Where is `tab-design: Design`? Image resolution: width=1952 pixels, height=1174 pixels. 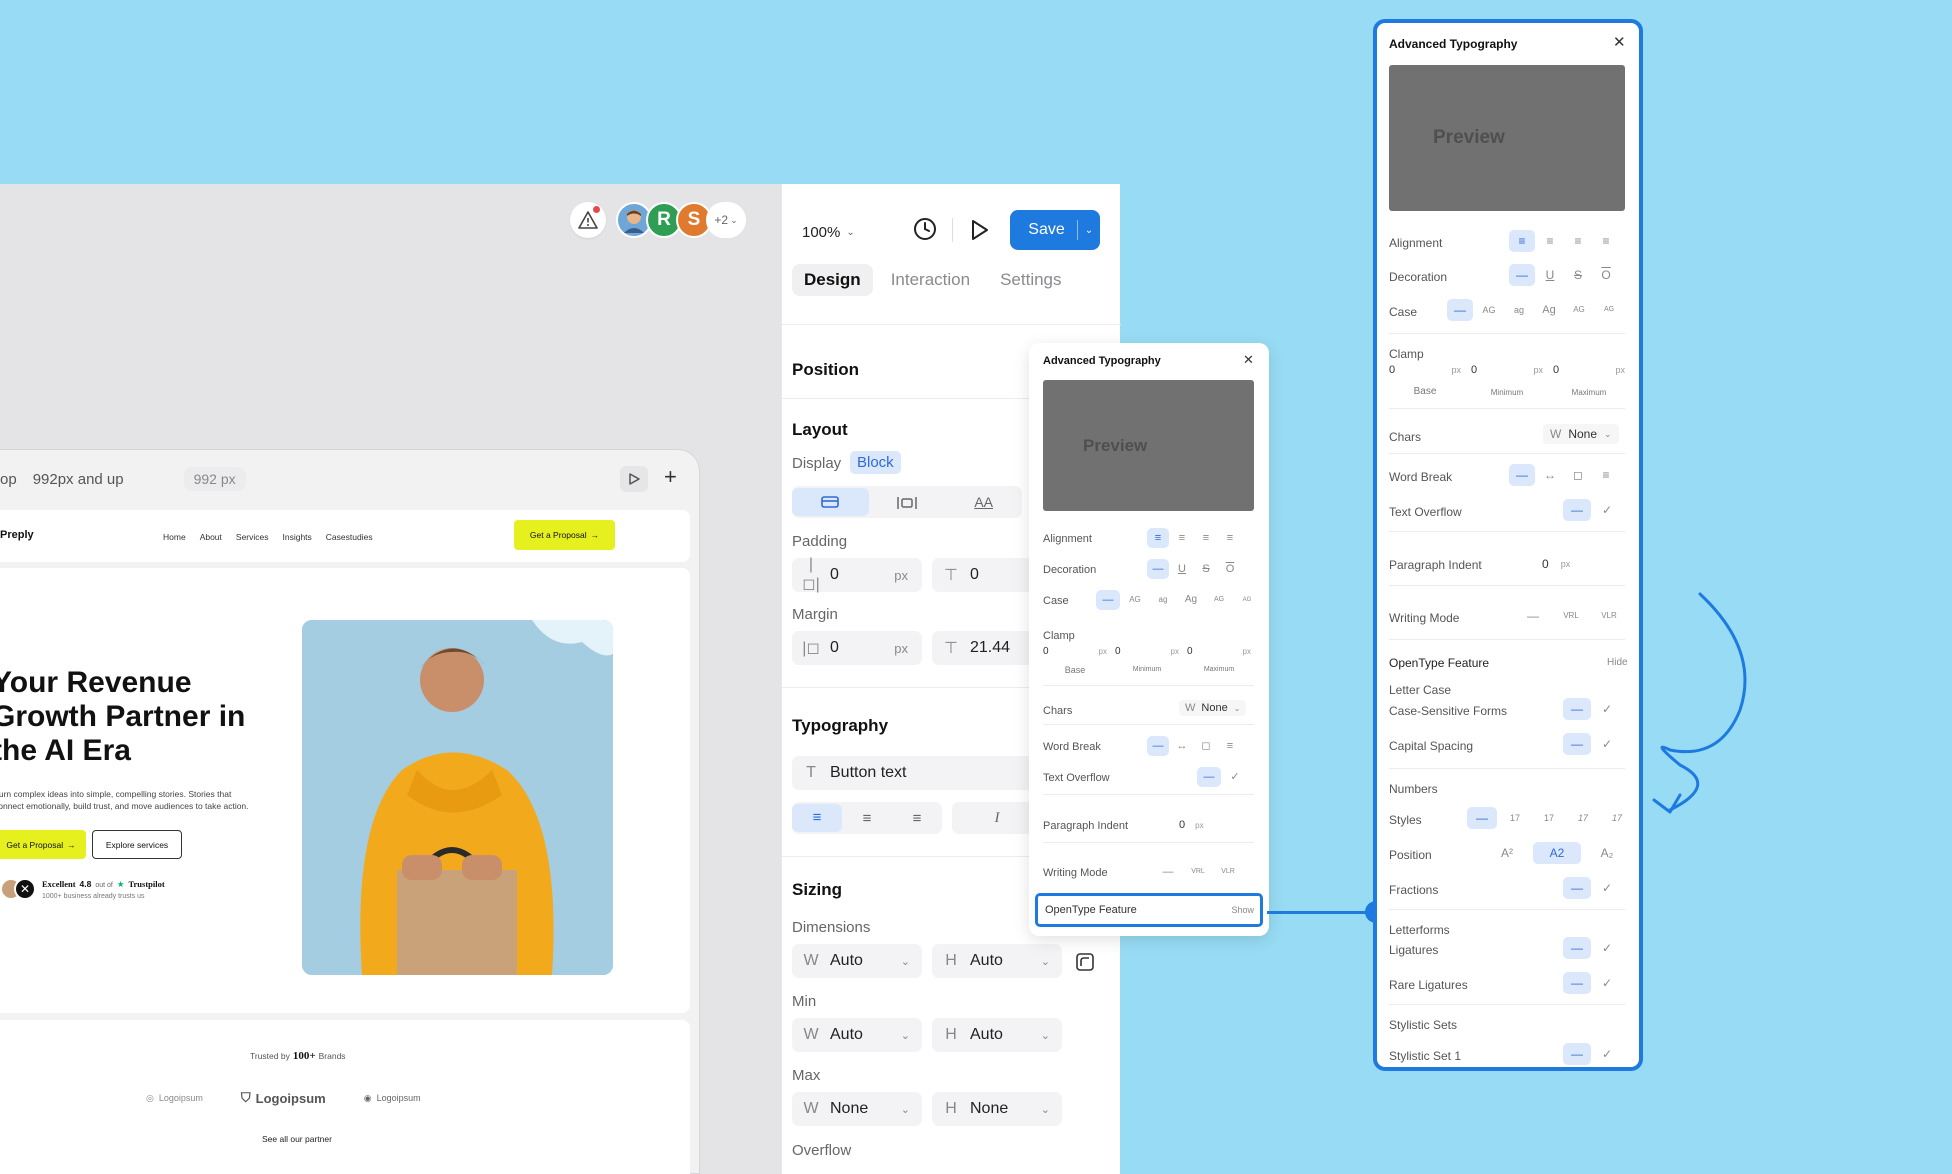 tab-design: Design is located at coordinates (832, 280).